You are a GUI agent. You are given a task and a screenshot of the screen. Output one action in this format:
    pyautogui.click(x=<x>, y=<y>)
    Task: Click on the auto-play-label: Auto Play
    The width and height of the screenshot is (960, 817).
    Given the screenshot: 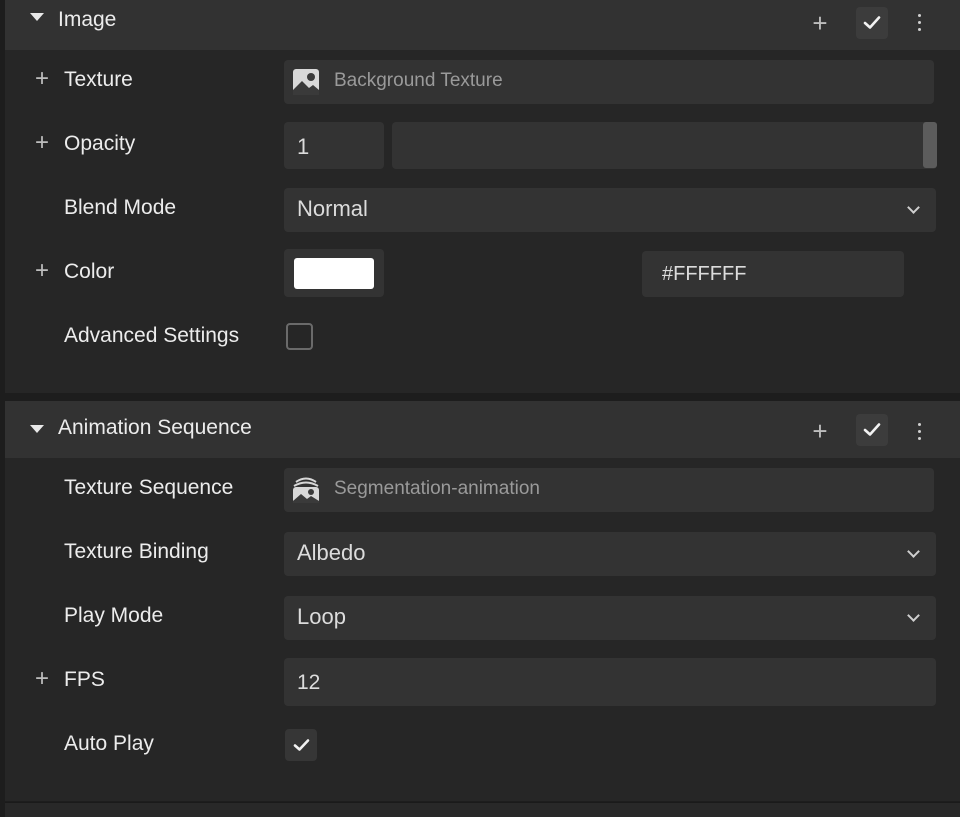 What is the action you would take?
    pyautogui.click(x=109, y=743)
    